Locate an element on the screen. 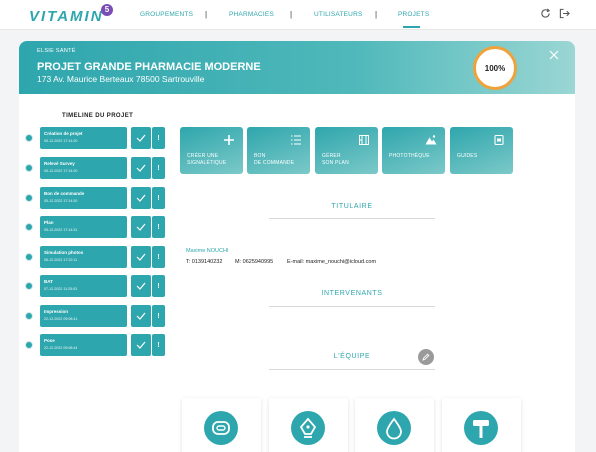  timeline-step-box: Bon de commande 05-12-2022 17:14:30 is located at coordinates (83, 198).